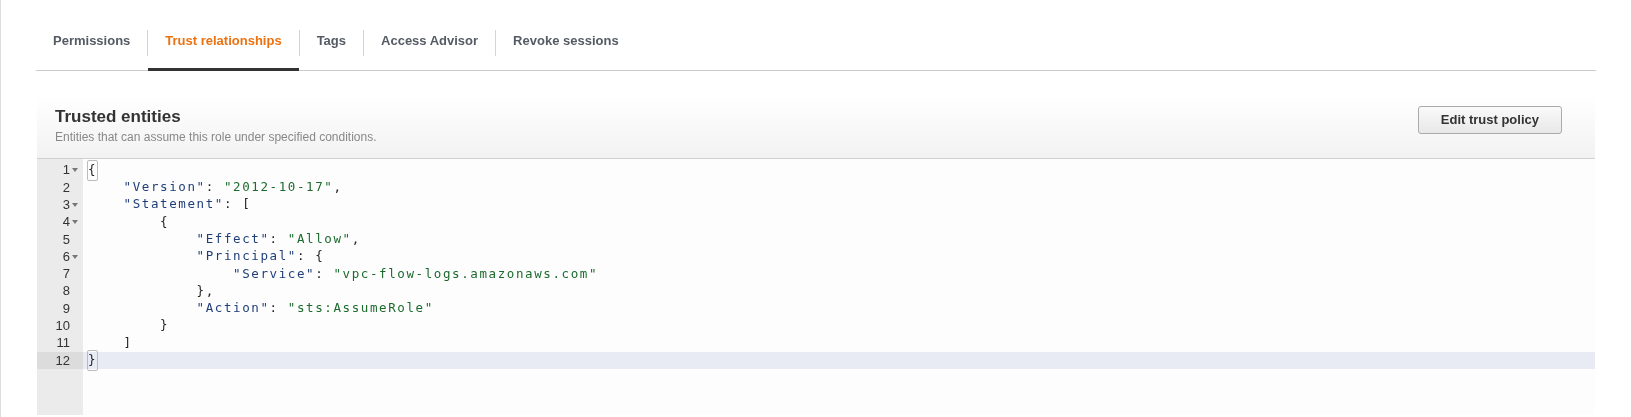  Describe the element at coordinates (66, 205) in the screenshot. I see `line-number: 3` at that location.